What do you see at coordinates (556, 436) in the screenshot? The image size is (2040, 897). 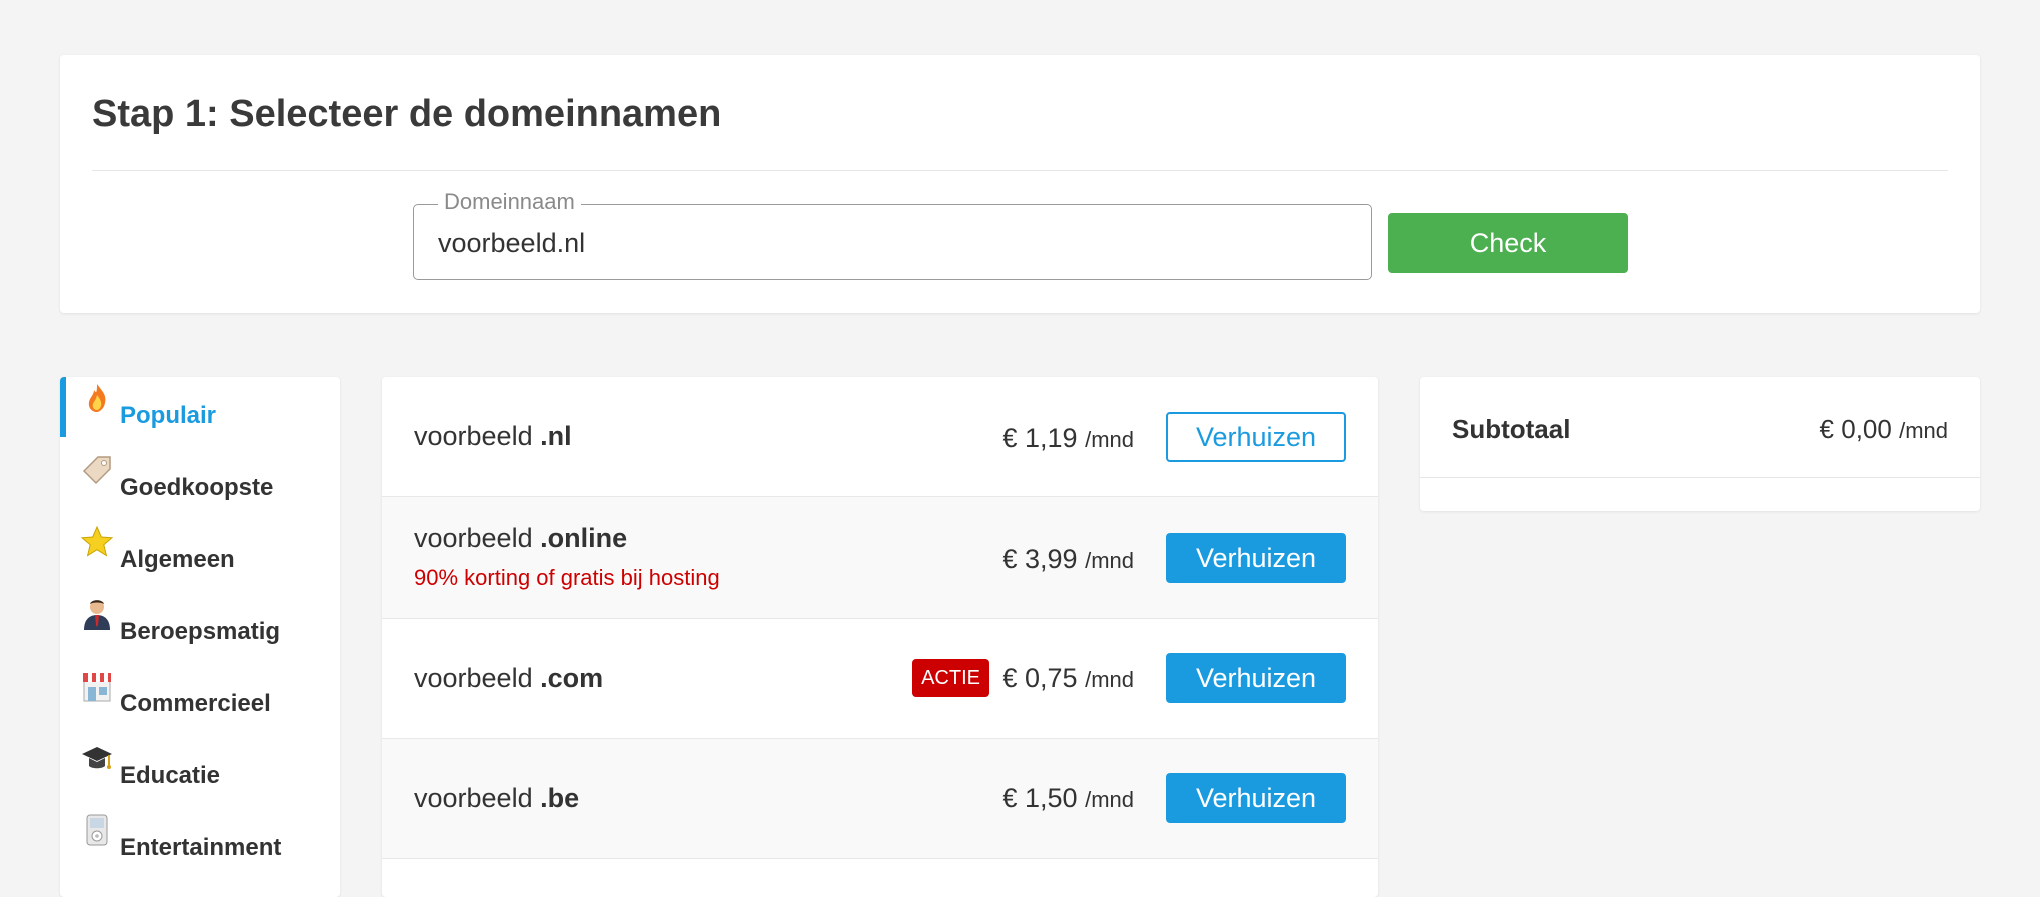 I see `domain-tld: .nl` at bounding box center [556, 436].